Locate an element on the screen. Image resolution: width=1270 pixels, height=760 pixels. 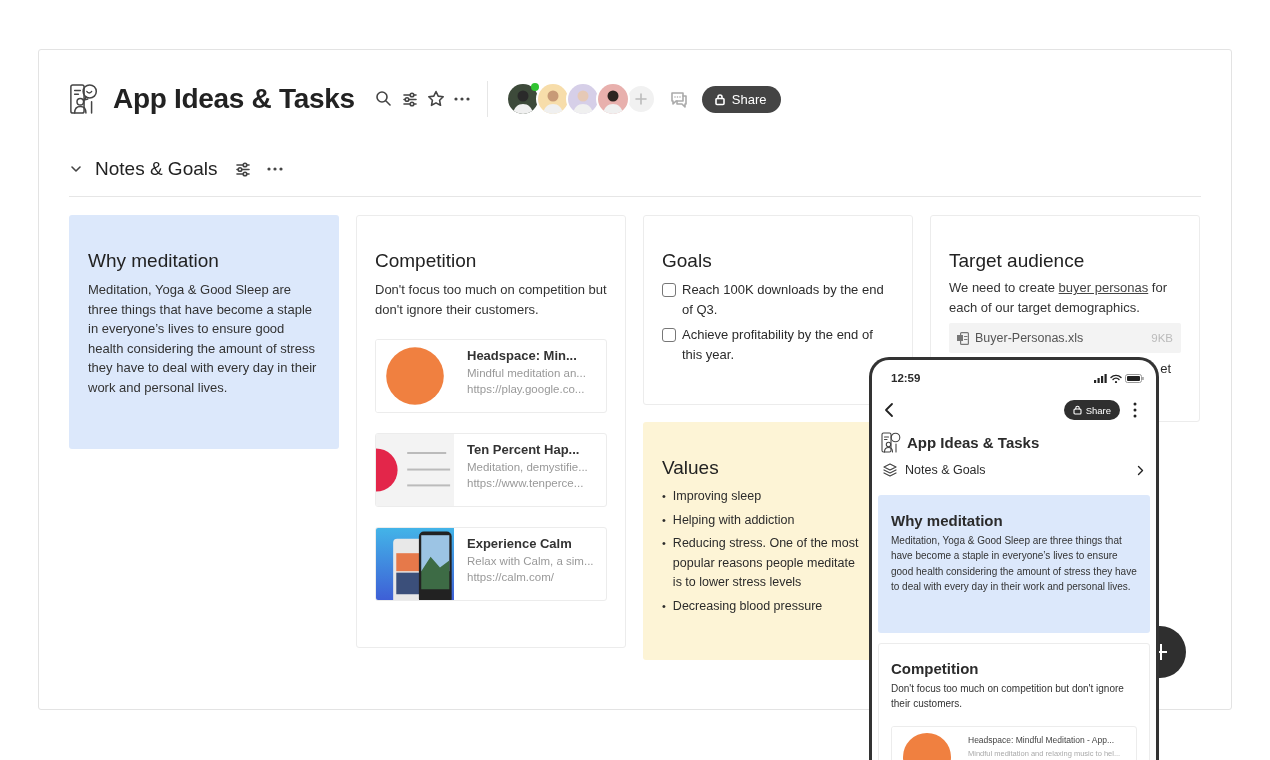
signal-icon is located at coordinates (1100, 378).